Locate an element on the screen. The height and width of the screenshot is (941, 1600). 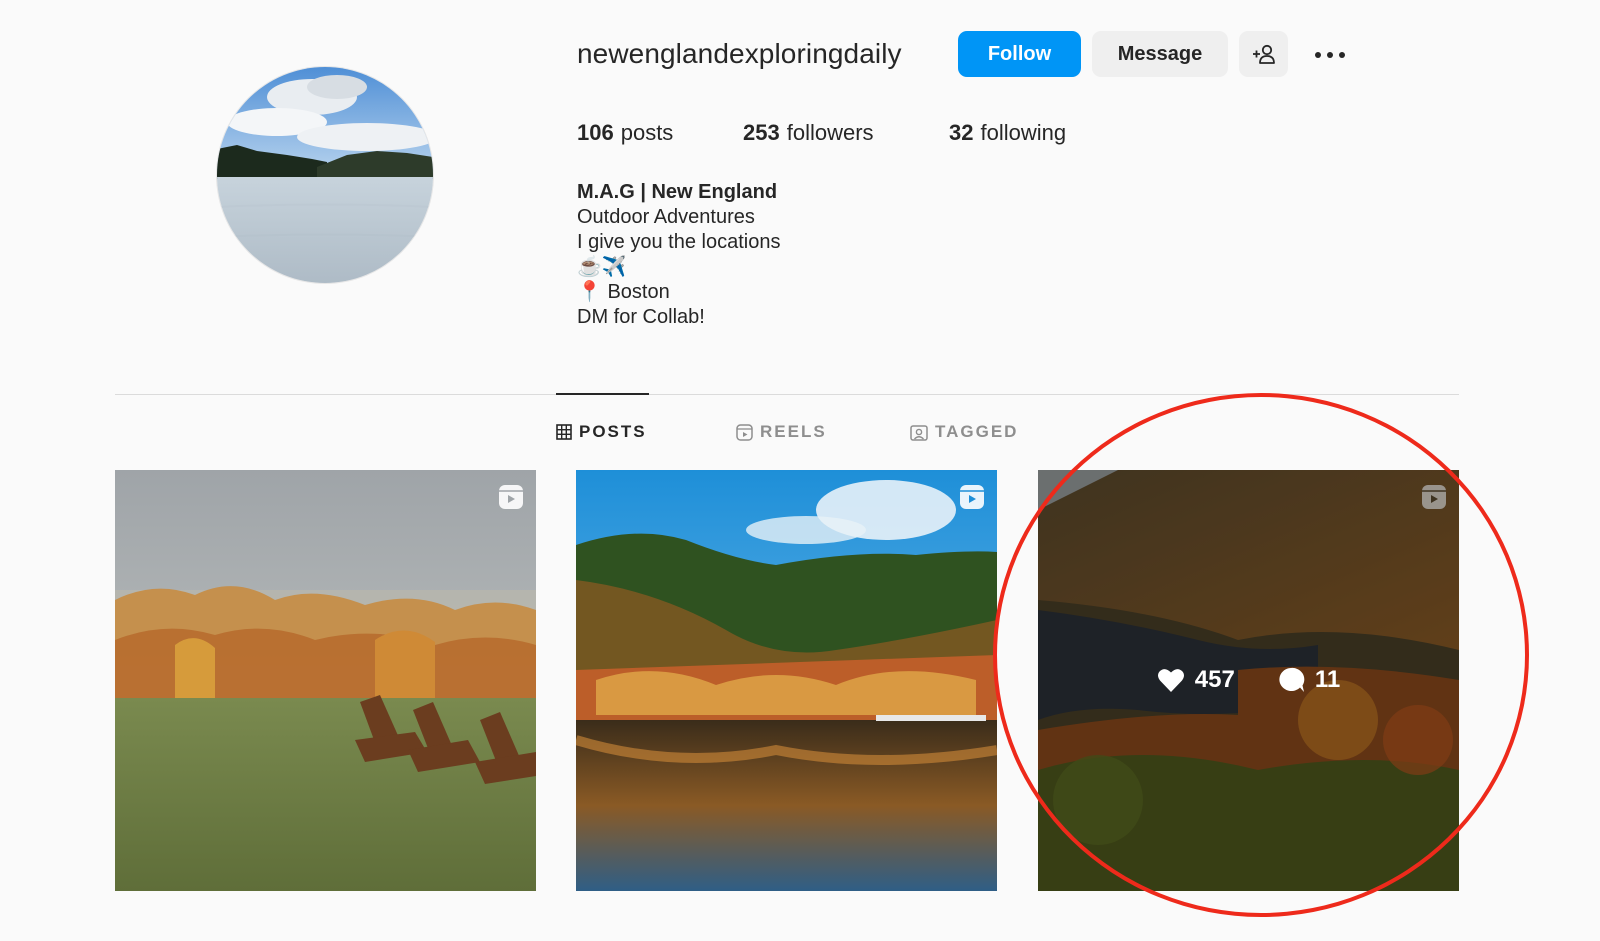
grid-icon is located at coordinates (564, 432).